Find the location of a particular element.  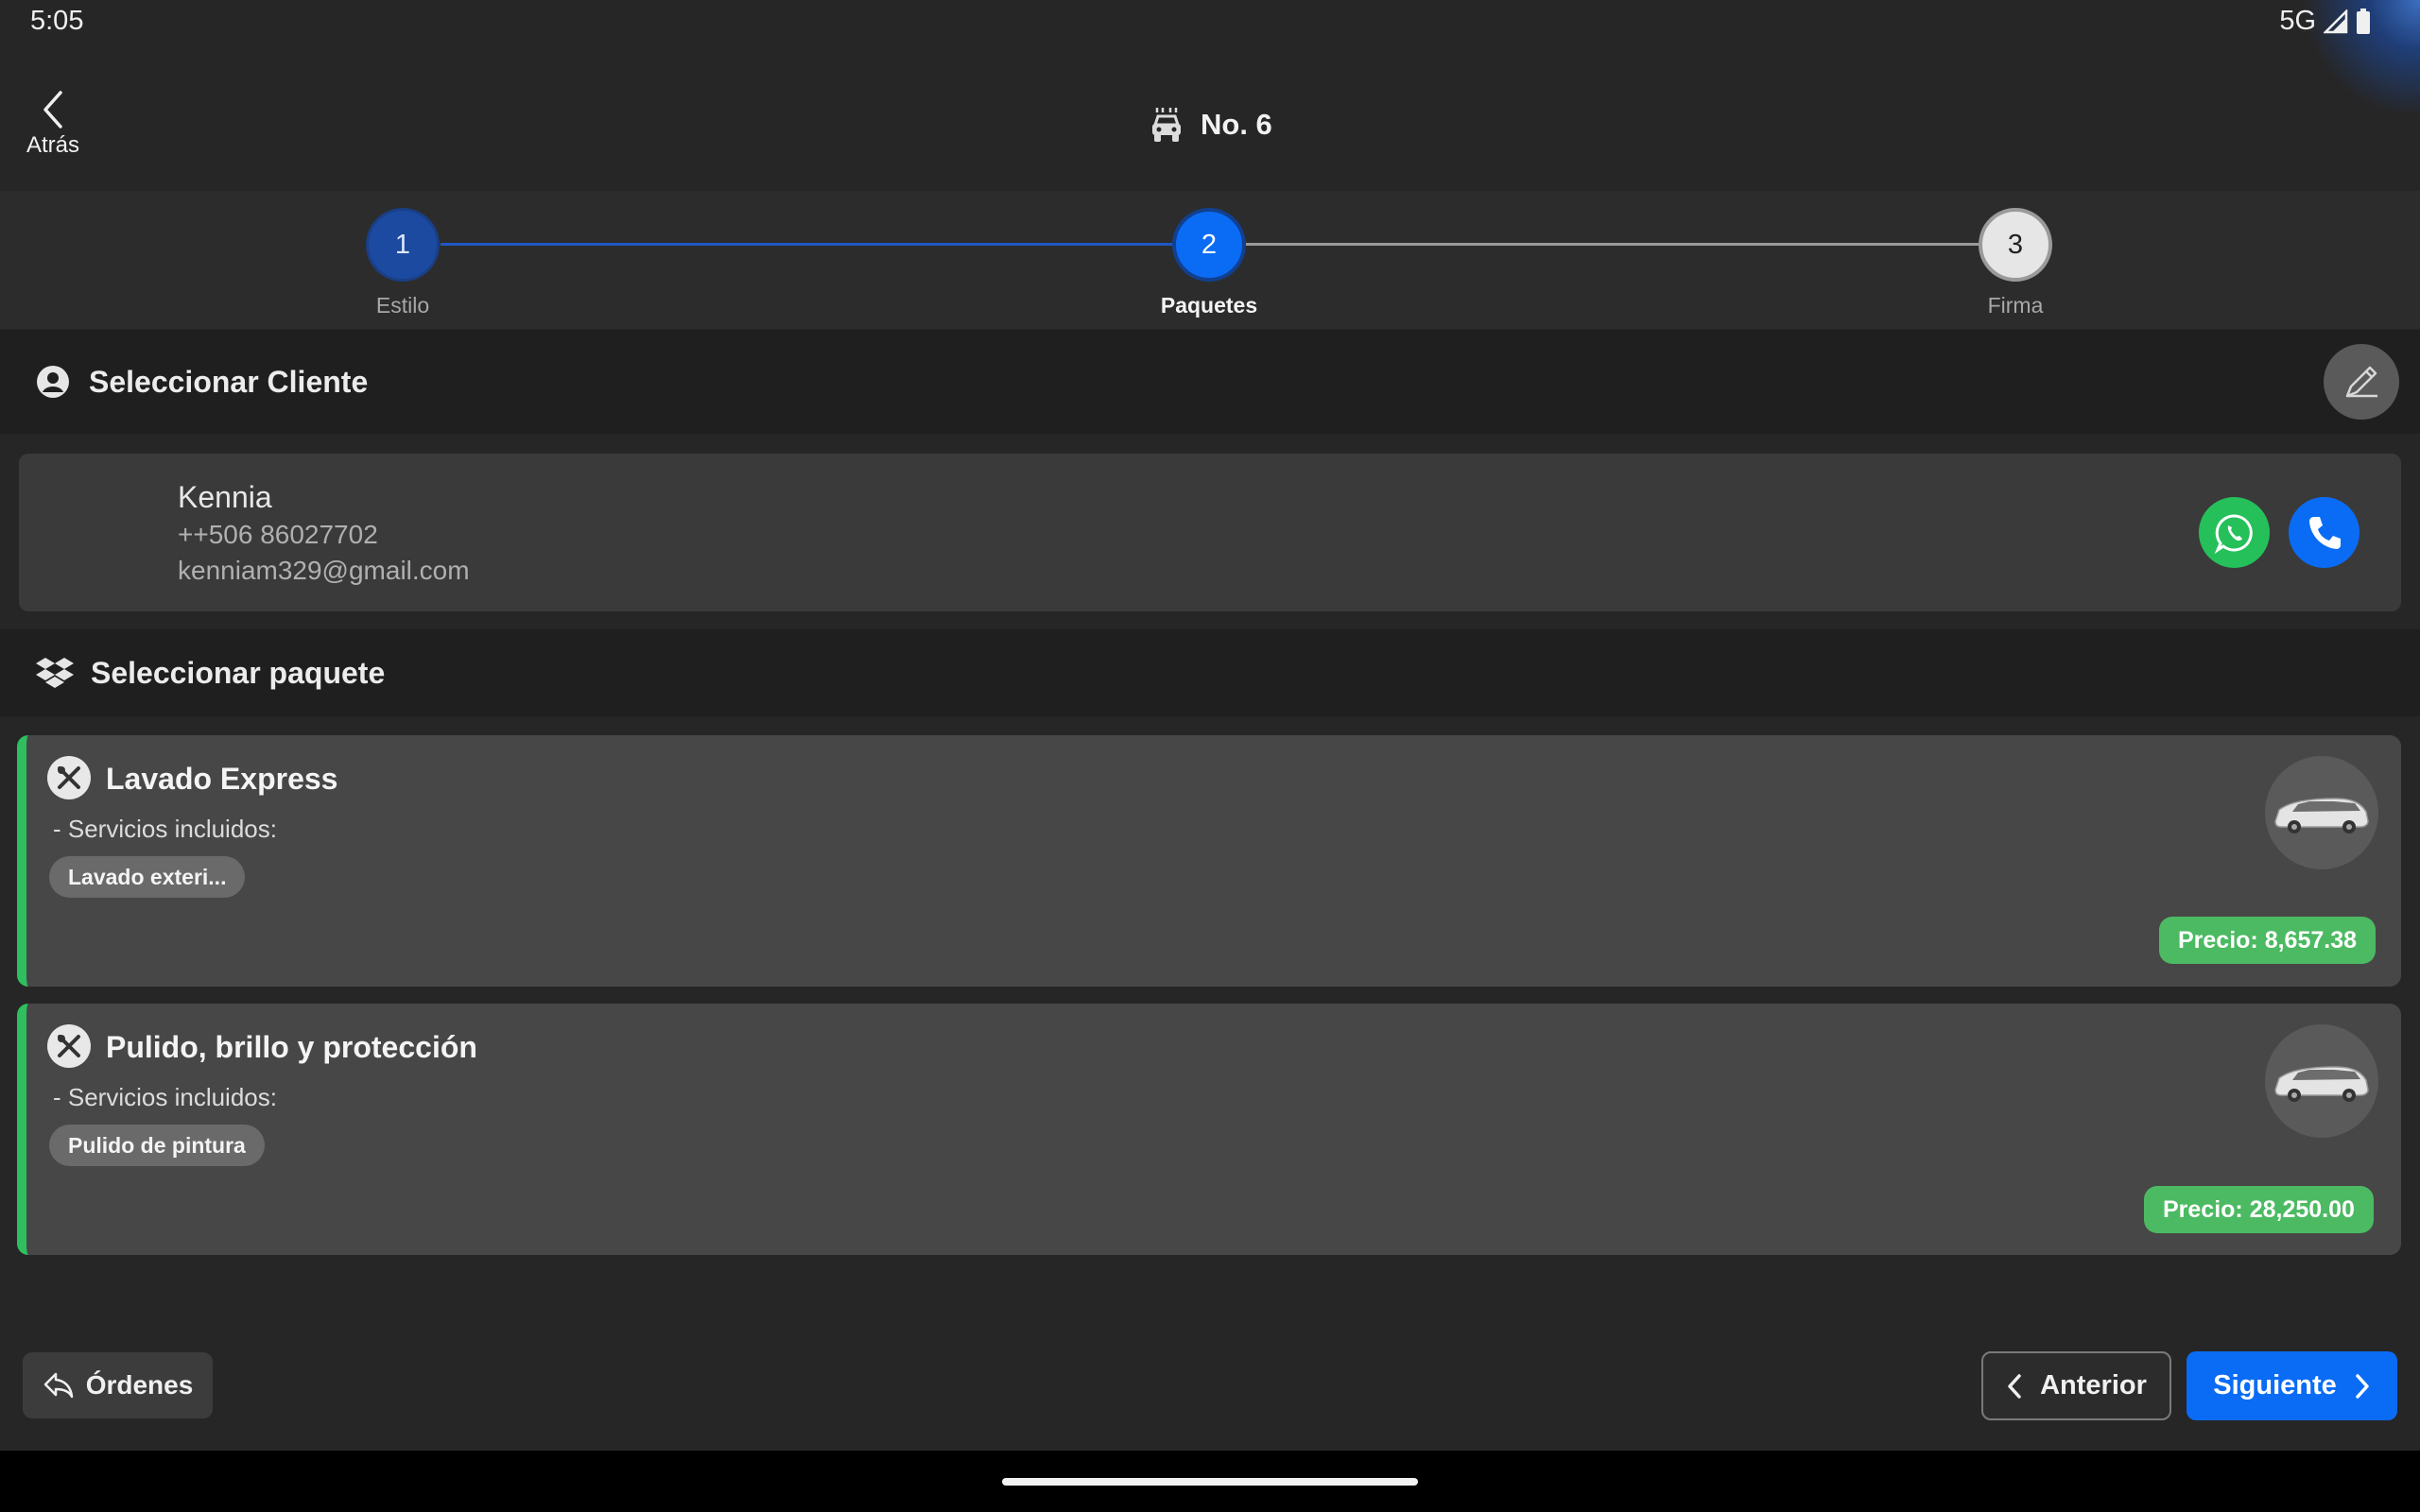

home-indicator is located at coordinates (1210, 1482).